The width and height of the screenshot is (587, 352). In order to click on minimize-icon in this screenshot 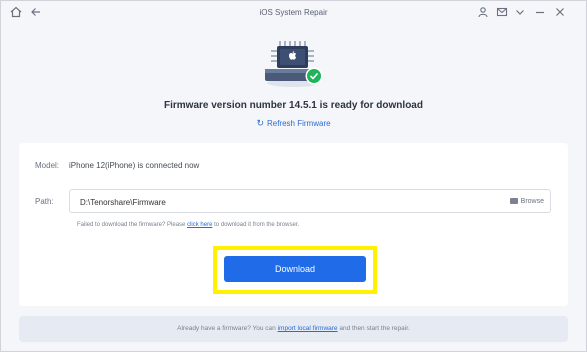, I will do `click(540, 13)`.